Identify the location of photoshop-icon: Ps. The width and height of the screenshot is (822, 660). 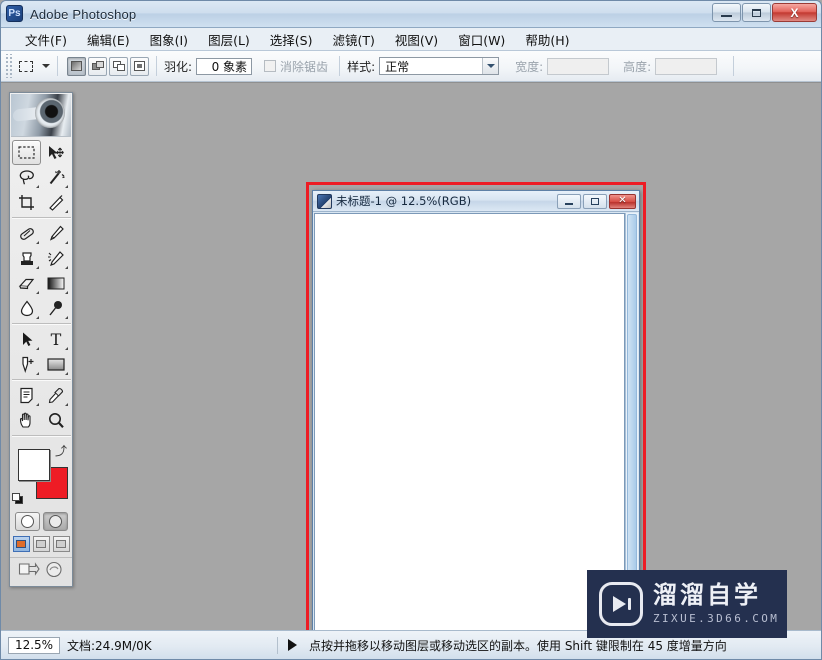
(15, 14).